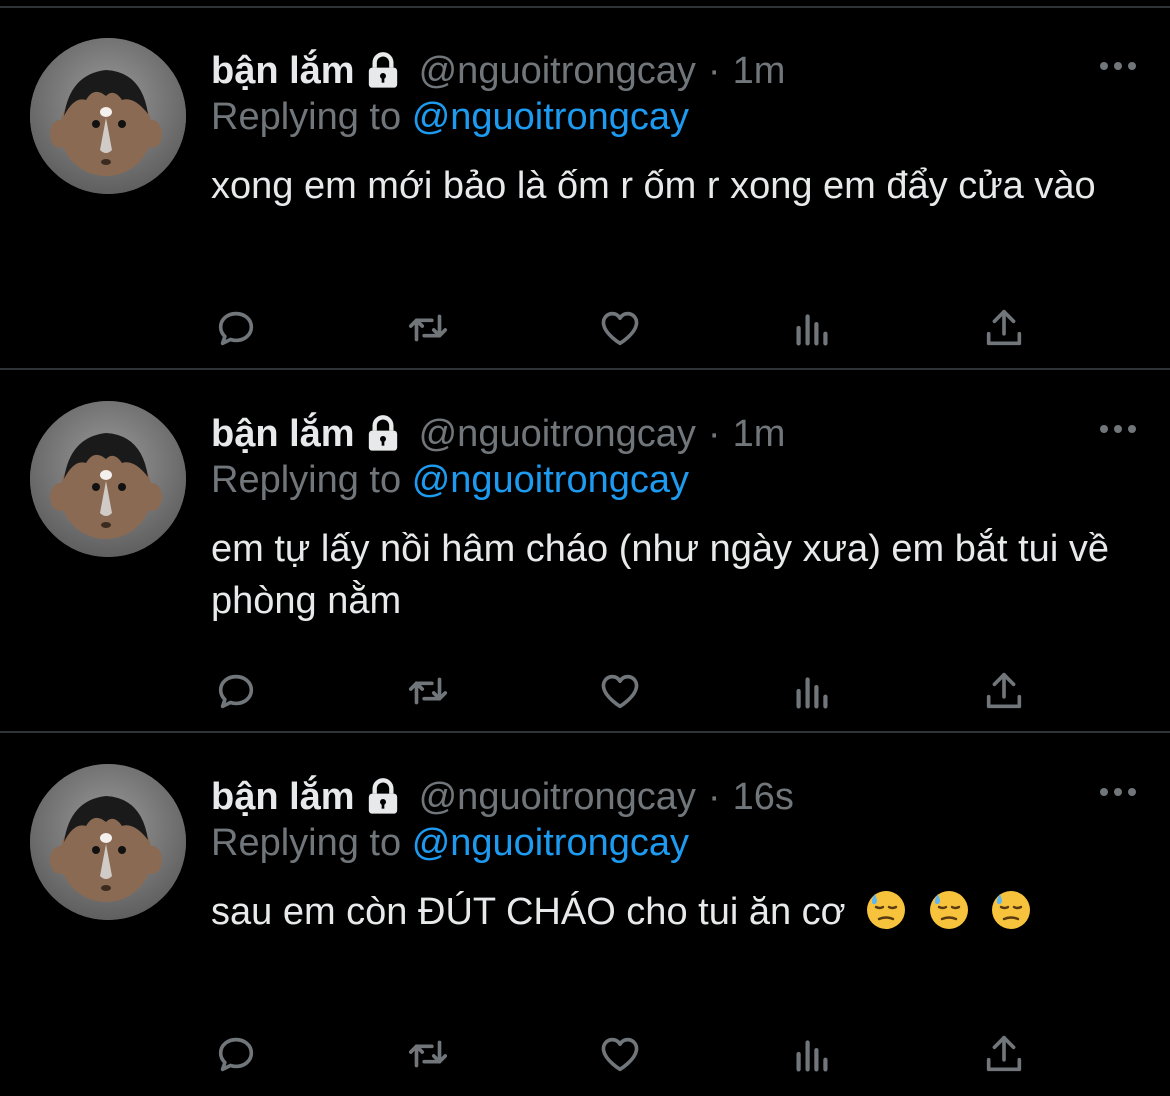 The height and width of the screenshot is (1096, 1170). I want to click on timestamp: 16s, so click(763, 797).